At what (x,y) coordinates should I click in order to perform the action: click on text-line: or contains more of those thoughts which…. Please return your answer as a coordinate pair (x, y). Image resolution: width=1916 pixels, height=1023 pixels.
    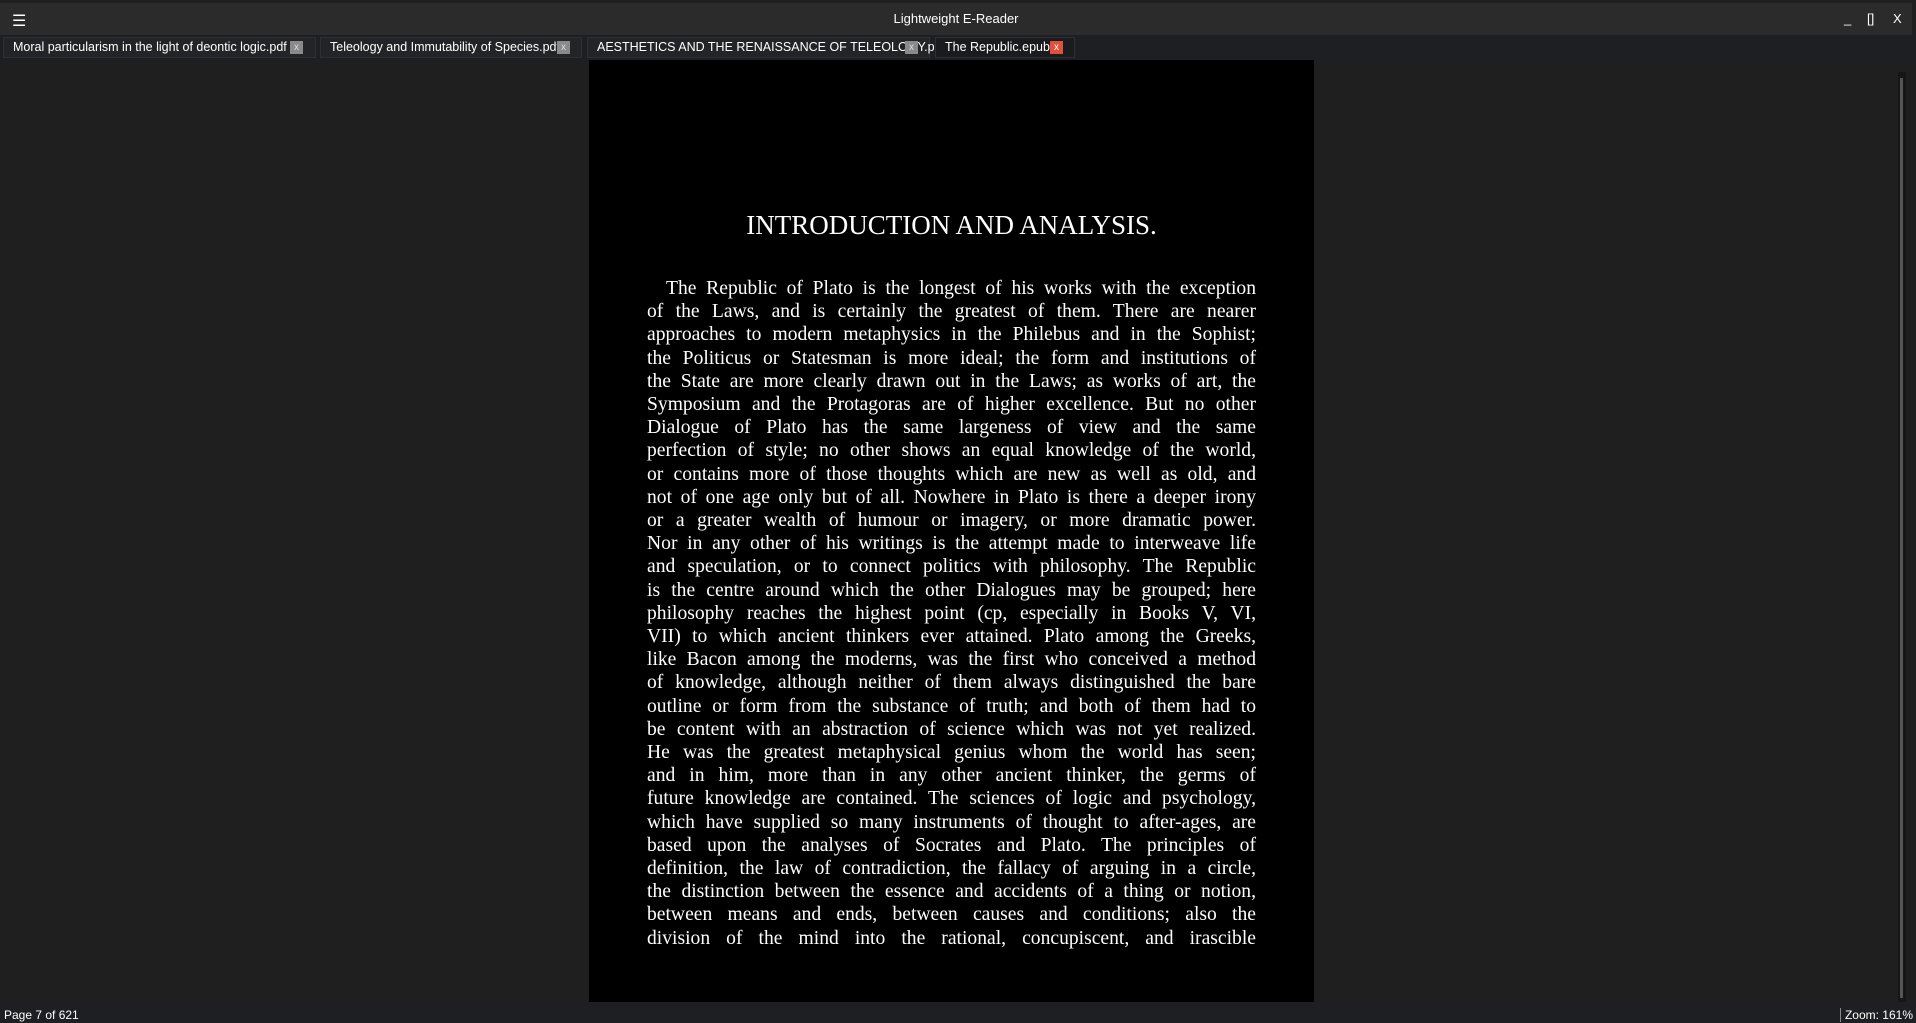
    Looking at the image, I should click on (951, 474).